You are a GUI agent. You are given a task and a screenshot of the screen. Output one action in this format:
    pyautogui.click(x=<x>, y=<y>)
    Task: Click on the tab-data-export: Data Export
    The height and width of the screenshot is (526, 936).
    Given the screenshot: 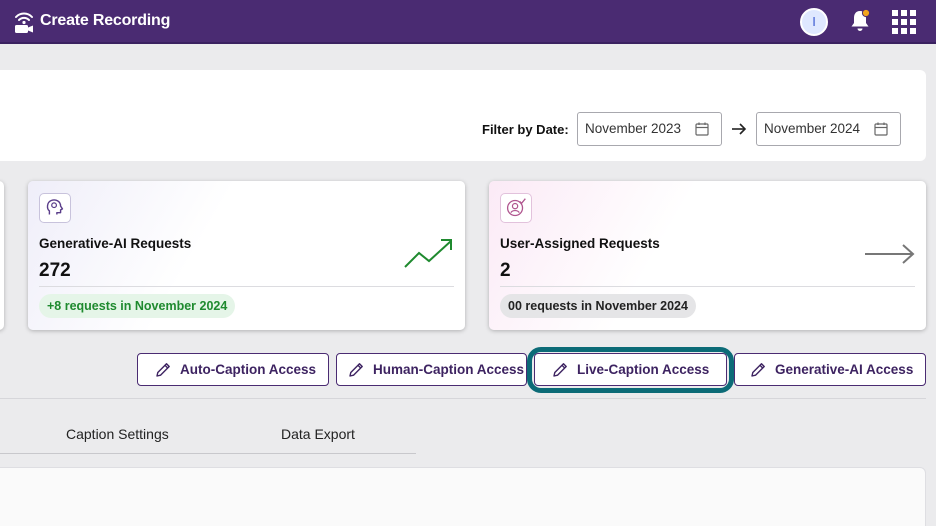 What is the action you would take?
    pyautogui.click(x=318, y=434)
    